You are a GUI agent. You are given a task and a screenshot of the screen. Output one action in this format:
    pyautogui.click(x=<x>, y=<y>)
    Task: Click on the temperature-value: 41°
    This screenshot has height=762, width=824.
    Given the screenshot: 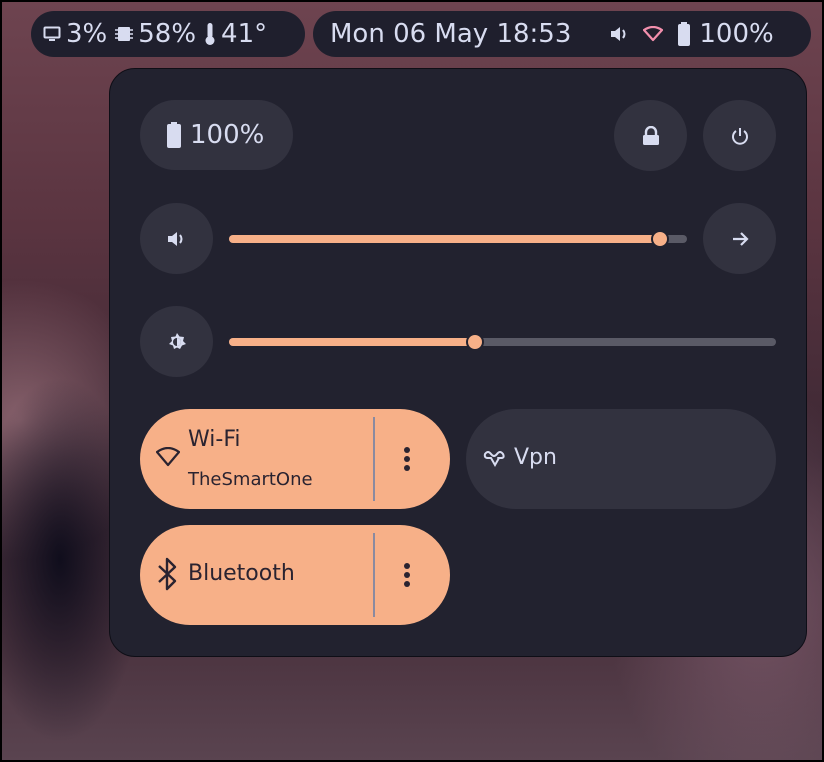 What is the action you would take?
    pyautogui.click(x=244, y=34)
    